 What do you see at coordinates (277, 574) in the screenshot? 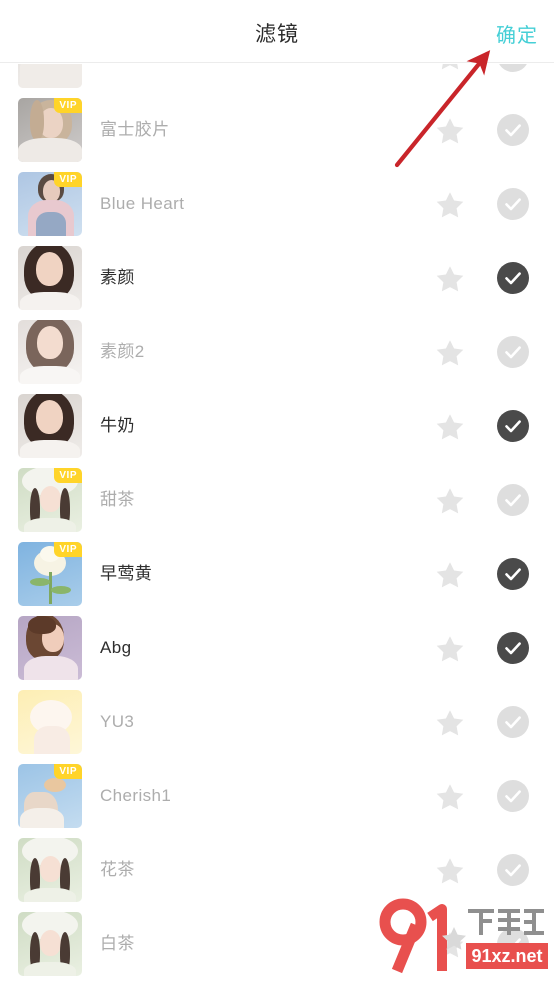
I see `filter-row: VIP 早莺黄` at bounding box center [277, 574].